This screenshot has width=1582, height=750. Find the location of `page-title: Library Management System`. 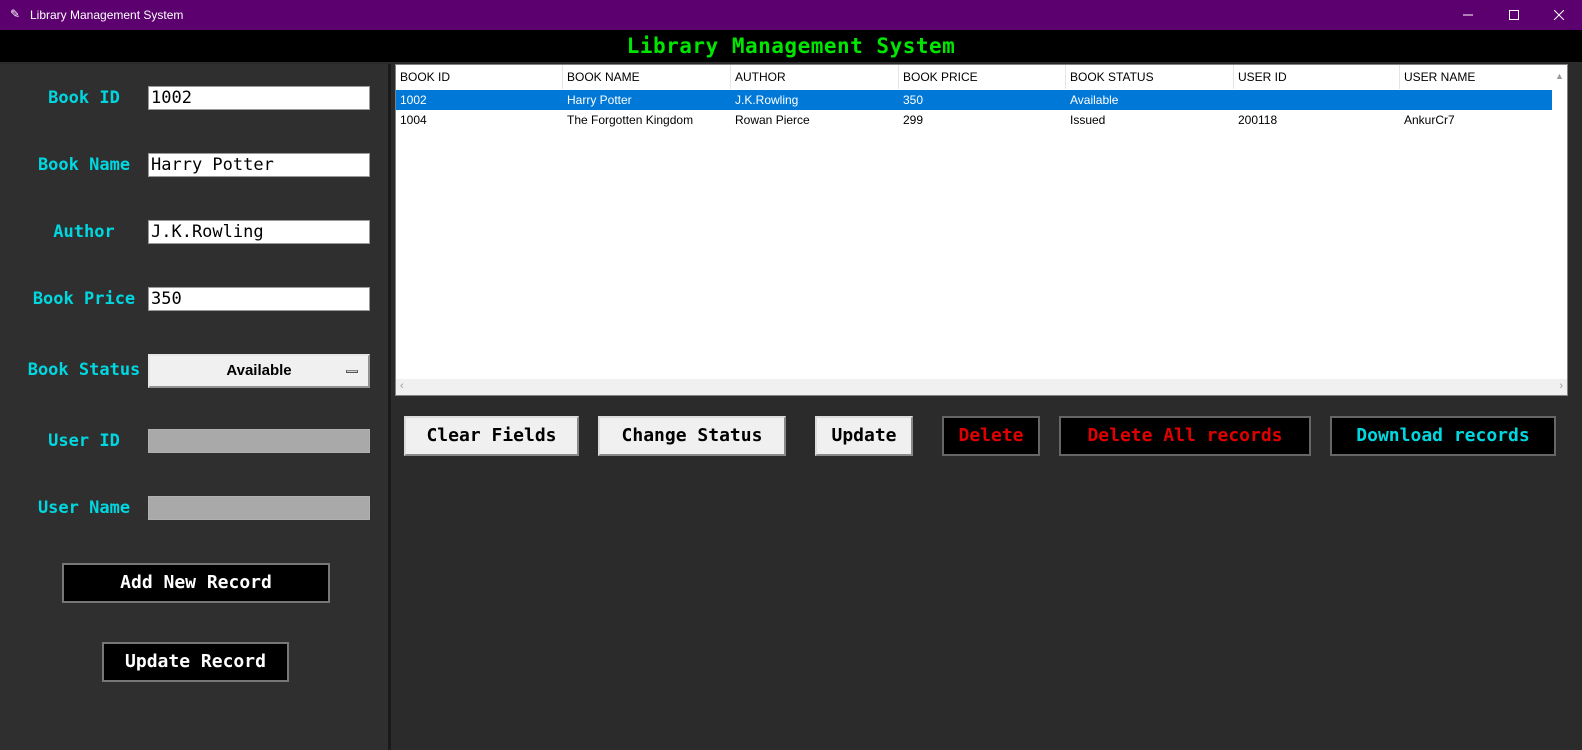

page-title: Library Management System is located at coordinates (791, 46).